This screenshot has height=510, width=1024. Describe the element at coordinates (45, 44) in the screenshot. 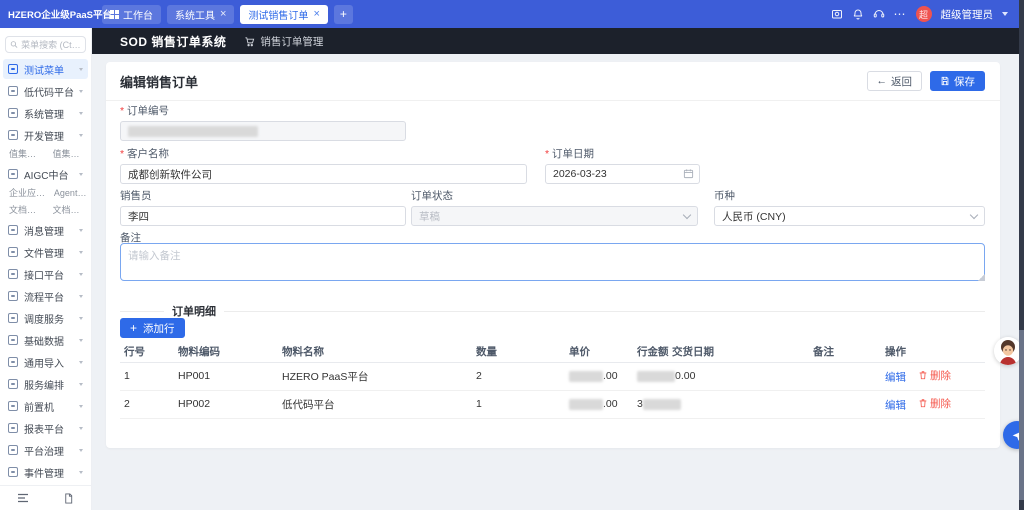

I see `menu-search-input: 菜单搜索 (Ctrl+/)` at that location.